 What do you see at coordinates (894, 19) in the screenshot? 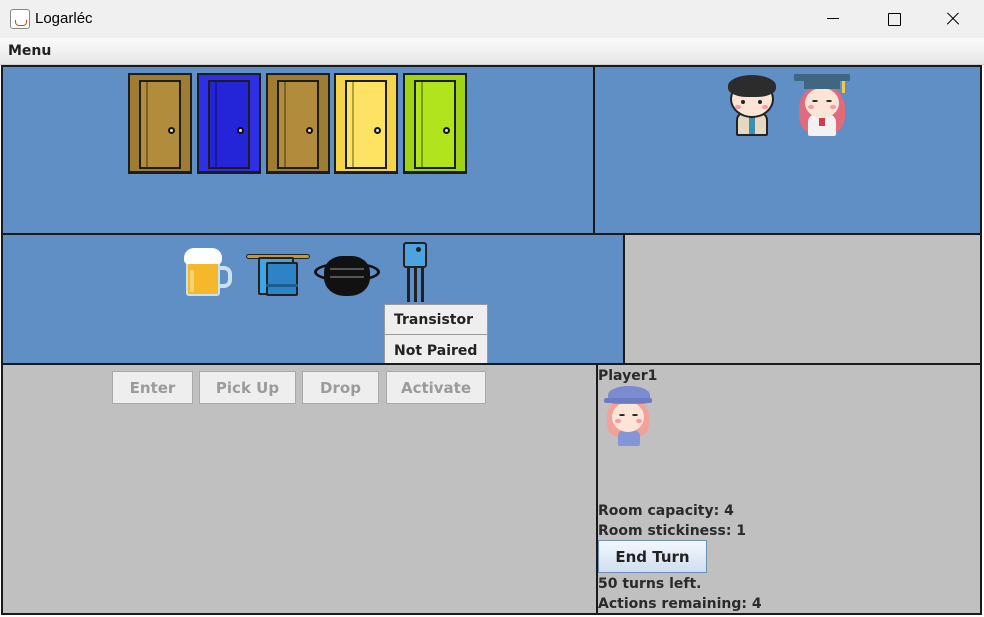
I see `maximize-button` at bounding box center [894, 19].